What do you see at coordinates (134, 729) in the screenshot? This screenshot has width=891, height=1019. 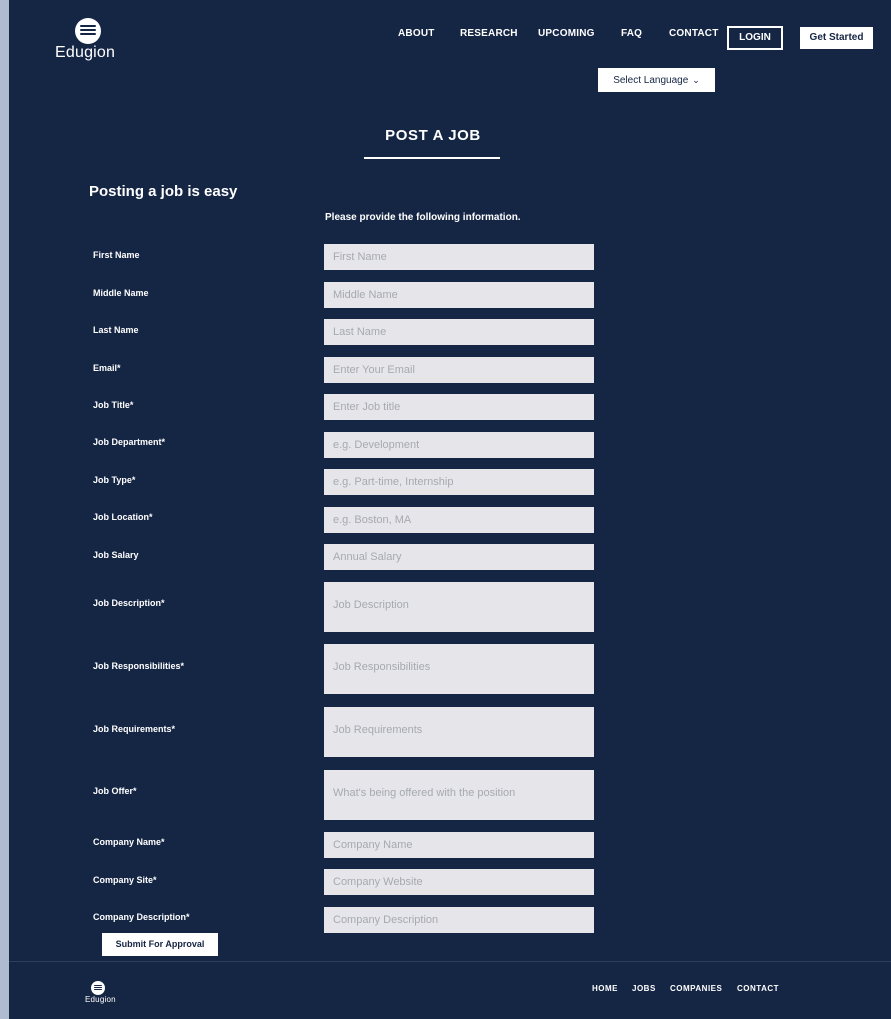 I see `label-job-requirements: Job Requirements*` at bounding box center [134, 729].